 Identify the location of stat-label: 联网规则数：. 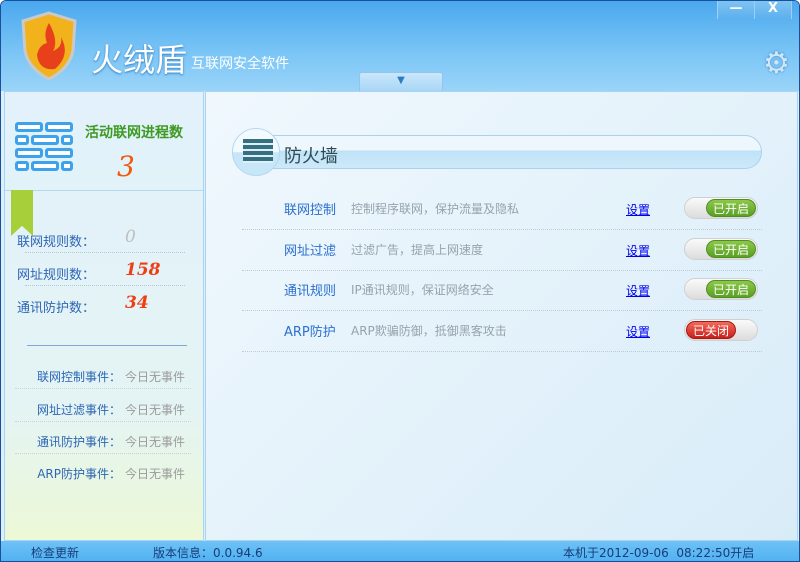
(55, 242).